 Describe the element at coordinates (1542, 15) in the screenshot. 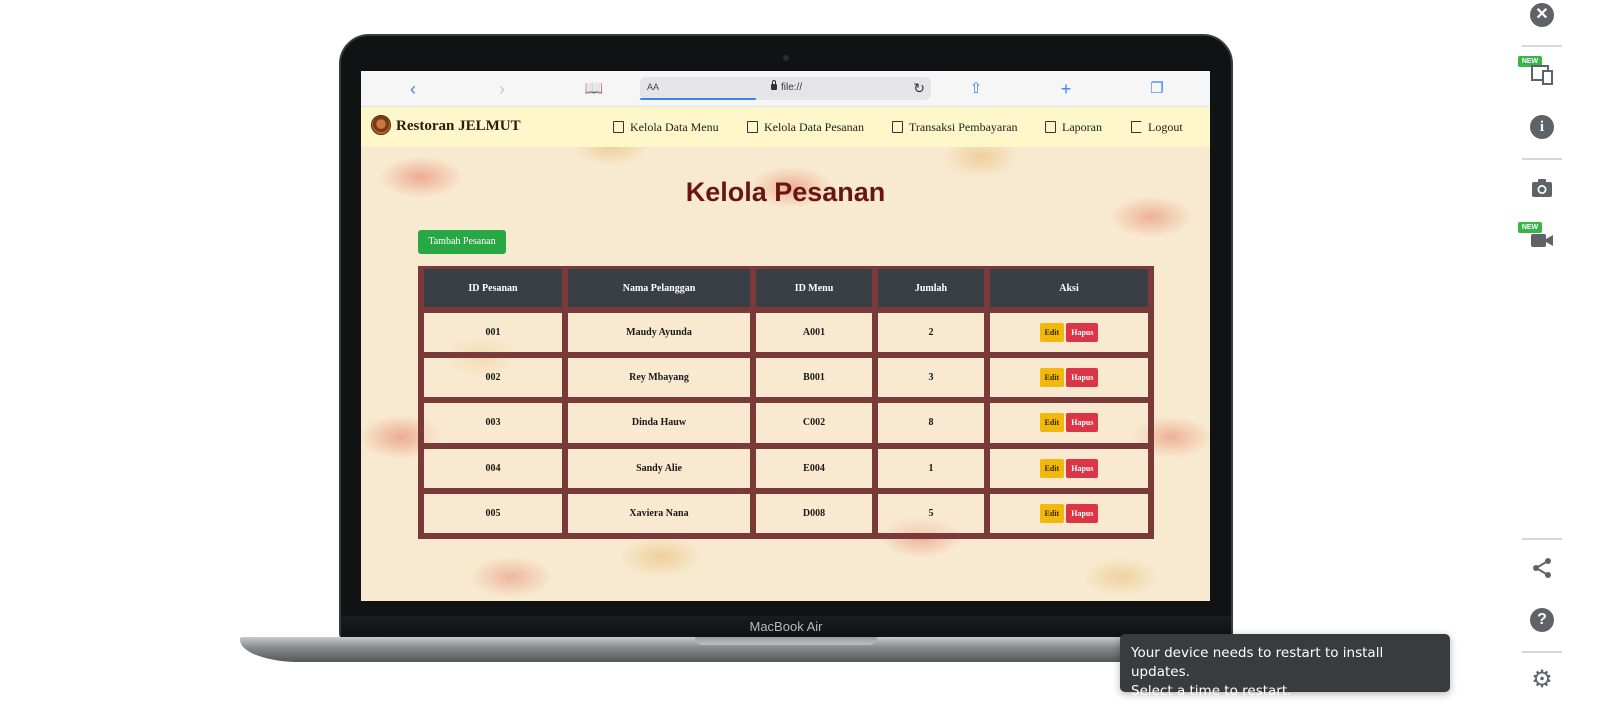

I see `close-icon: ✕` at that location.